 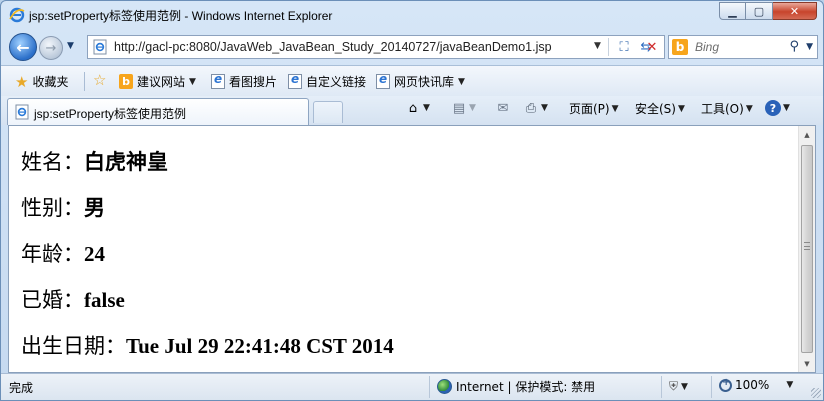 What do you see at coordinates (809, 47) in the screenshot?
I see `search-options-dropdown: ▼` at bounding box center [809, 47].